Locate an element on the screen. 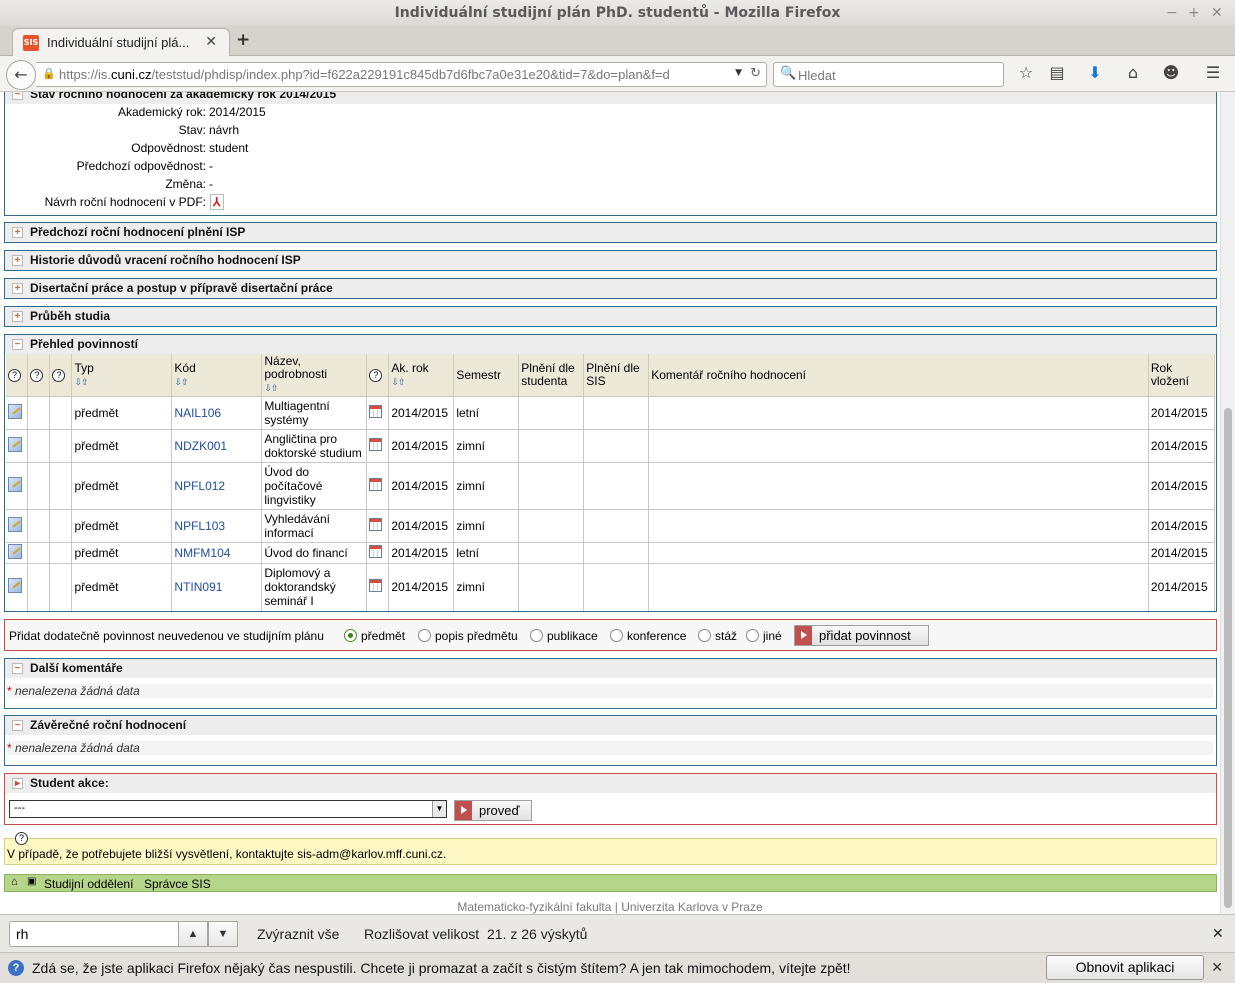 Image resolution: width=1235 pixels, height=983 pixels. bookmarks-list-icon: ▤ is located at coordinates (1057, 72).